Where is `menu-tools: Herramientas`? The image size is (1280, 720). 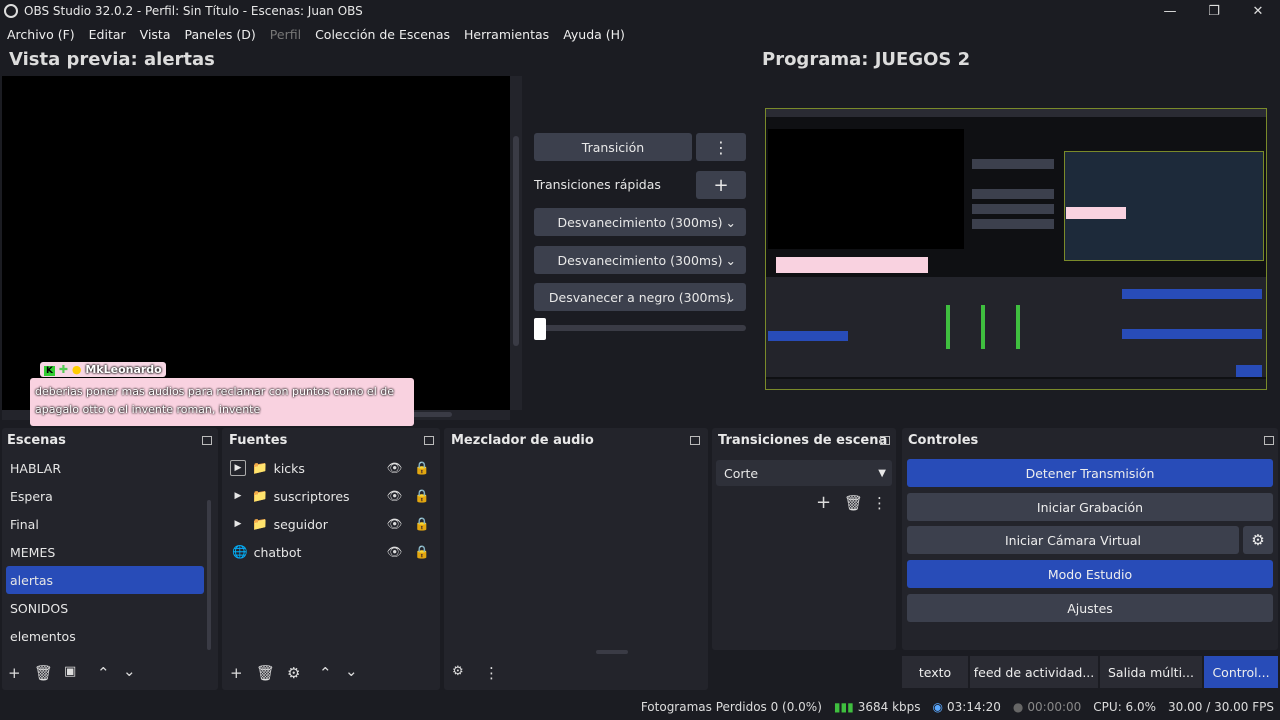
menu-tools: Herramientas is located at coordinates (506, 34).